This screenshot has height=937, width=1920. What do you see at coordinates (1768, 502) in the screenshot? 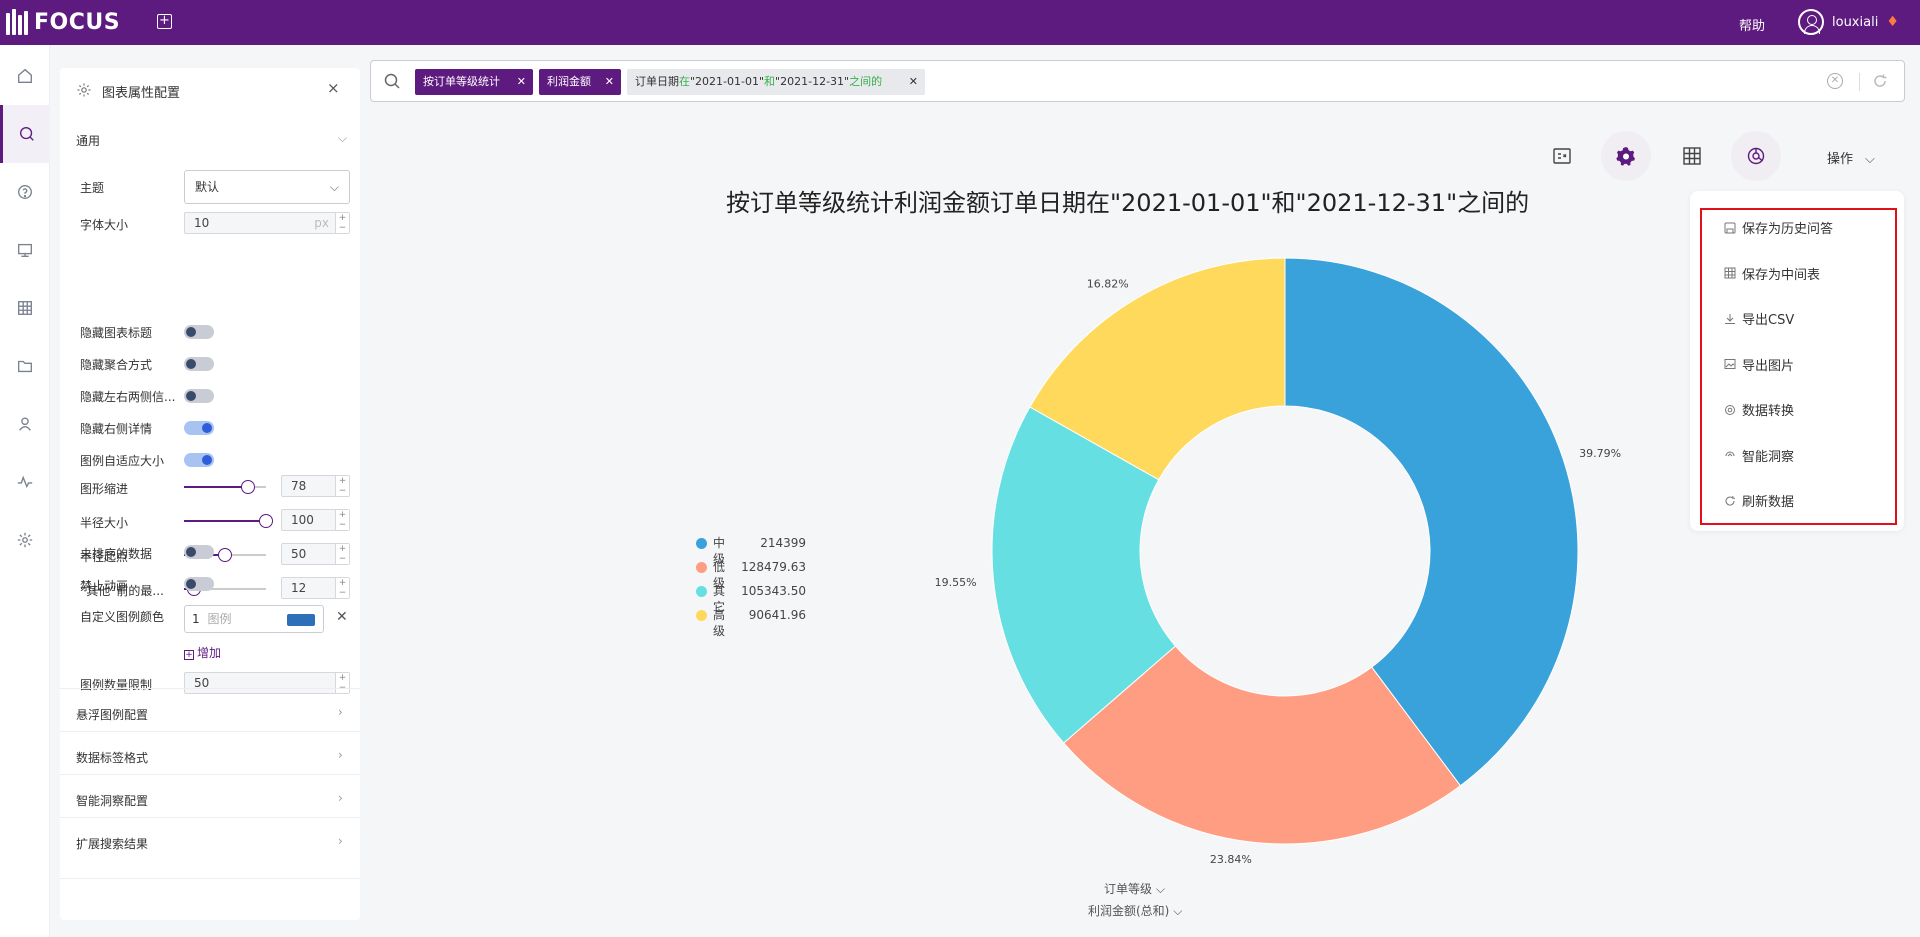
I see `menu-item-label: 刷新数据` at bounding box center [1768, 502].